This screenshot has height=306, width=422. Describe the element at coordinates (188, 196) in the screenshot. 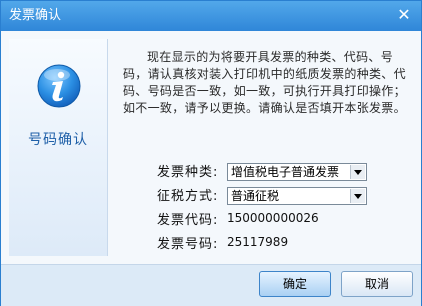

I see `tax-method-label: 征税方式:` at that location.